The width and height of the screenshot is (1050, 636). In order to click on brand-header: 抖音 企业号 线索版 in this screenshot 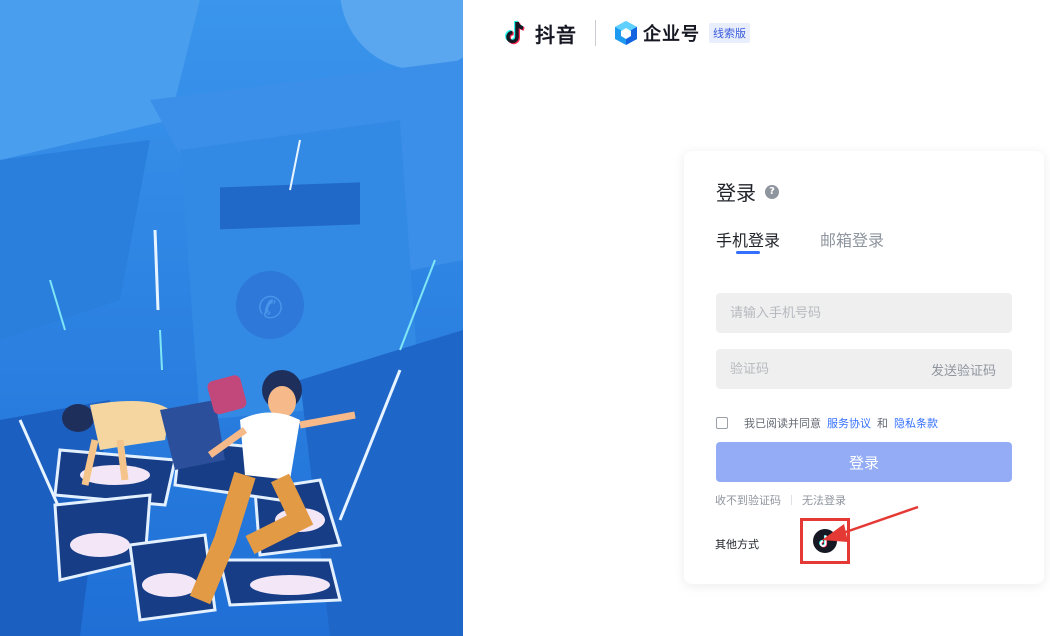, I will do `click(626, 33)`.